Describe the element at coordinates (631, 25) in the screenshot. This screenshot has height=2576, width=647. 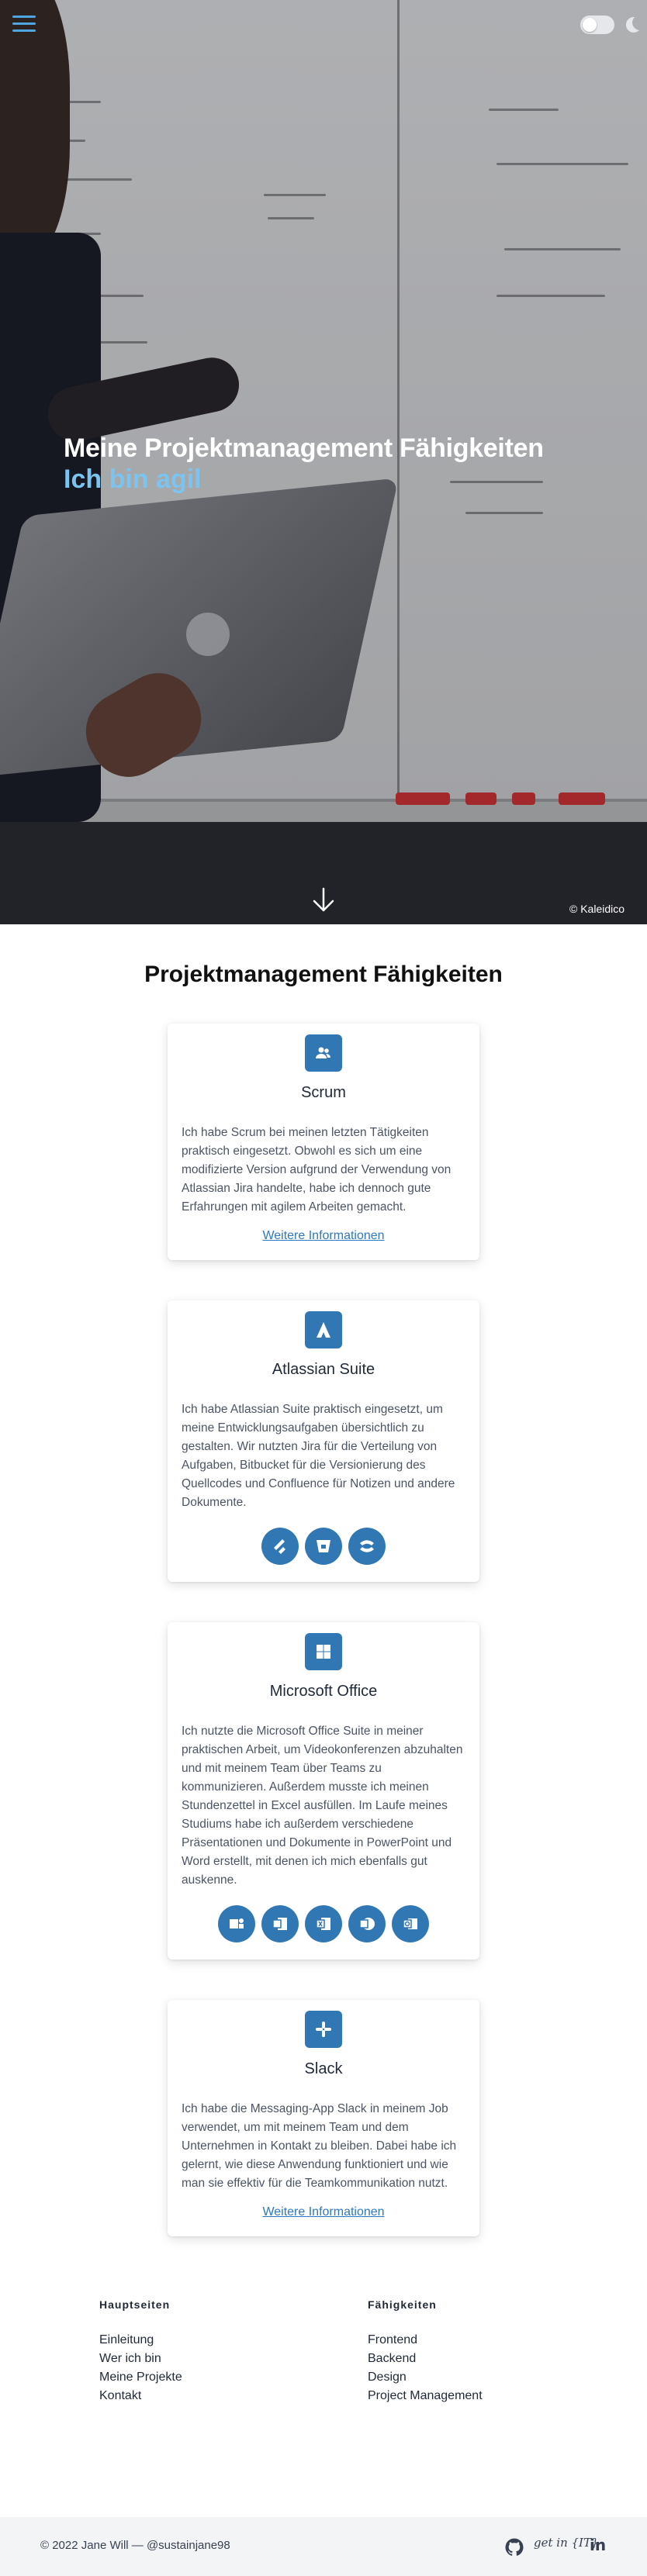
I see `moon-icon` at that location.